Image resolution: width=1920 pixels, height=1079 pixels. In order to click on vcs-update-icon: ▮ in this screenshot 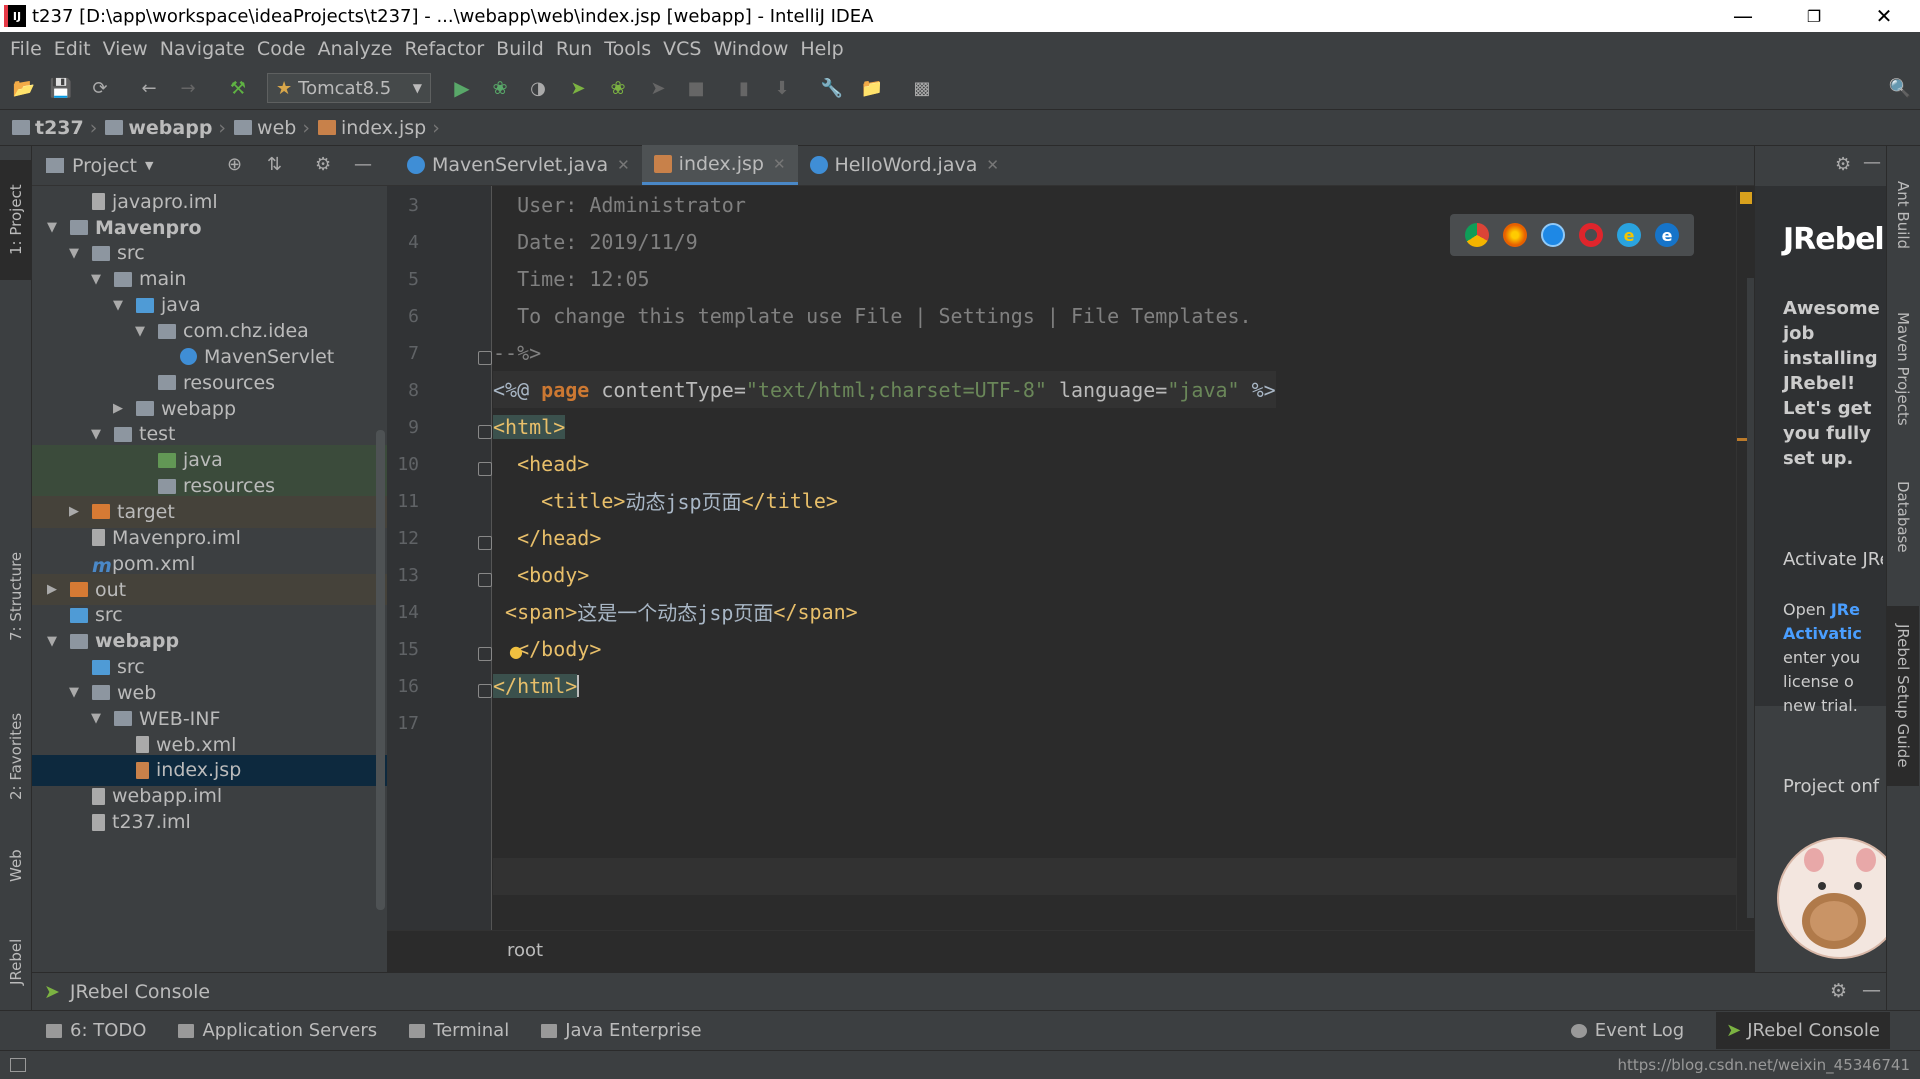, I will do `click(744, 88)`.